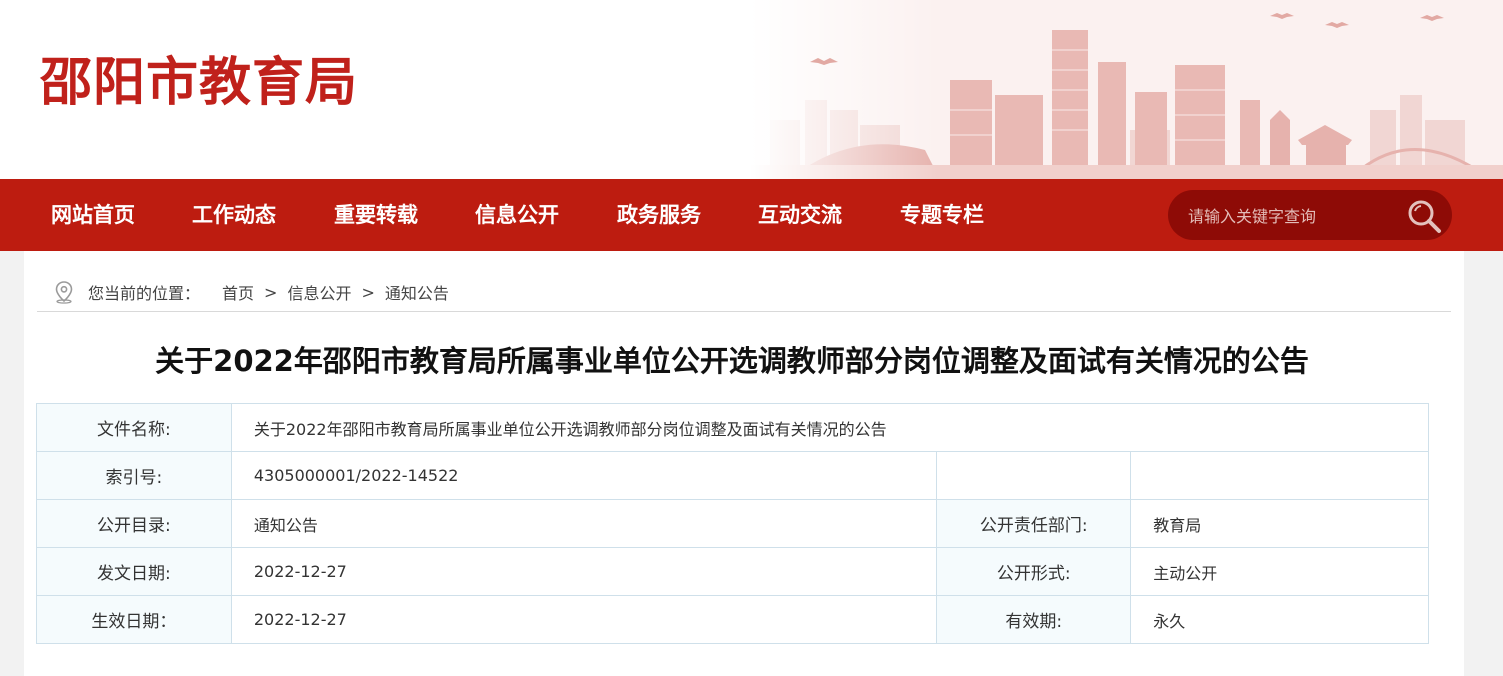  Describe the element at coordinates (584, 523) in the screenshot. I see `catalog-value: 通知公告` at that location.